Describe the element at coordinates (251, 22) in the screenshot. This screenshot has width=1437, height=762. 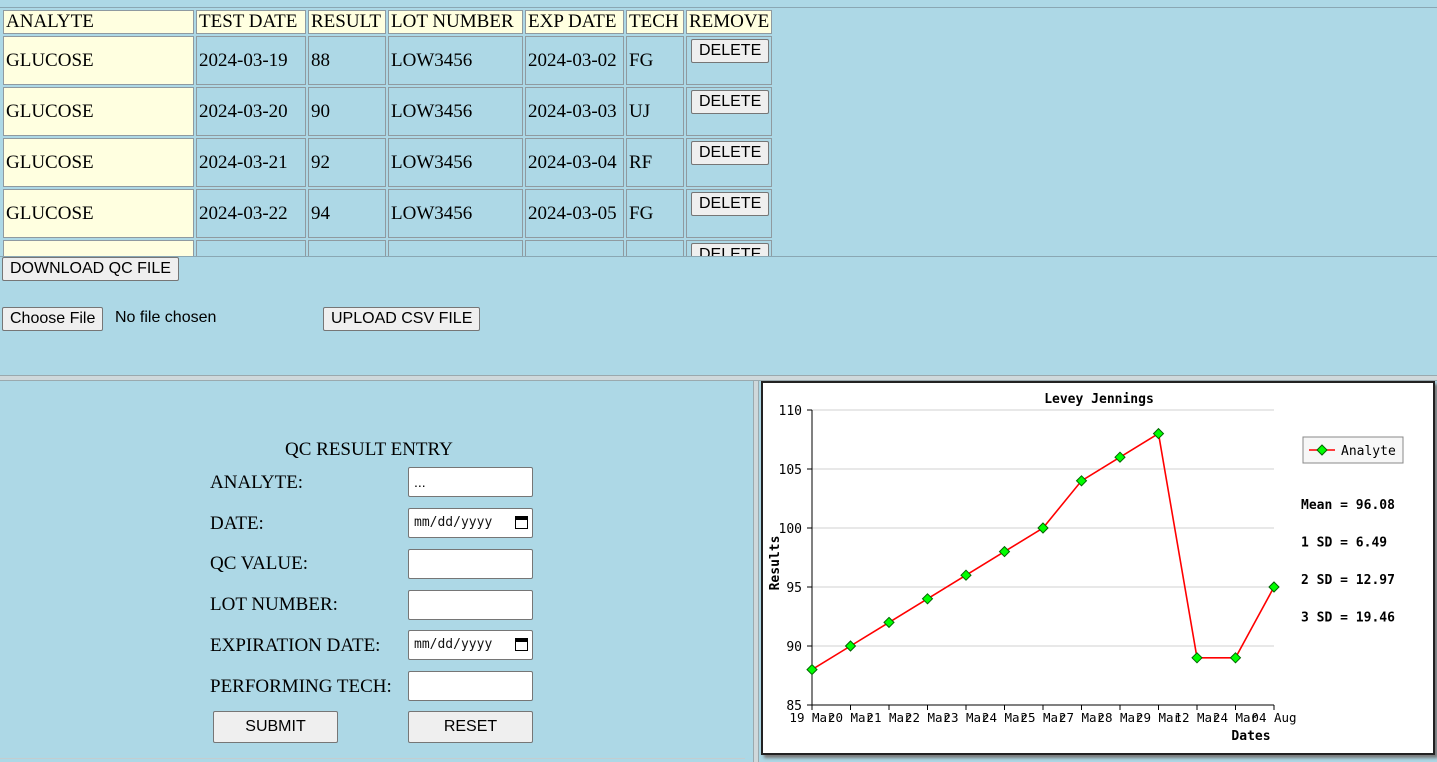
I see `column-header: TEST DATE` at that location.